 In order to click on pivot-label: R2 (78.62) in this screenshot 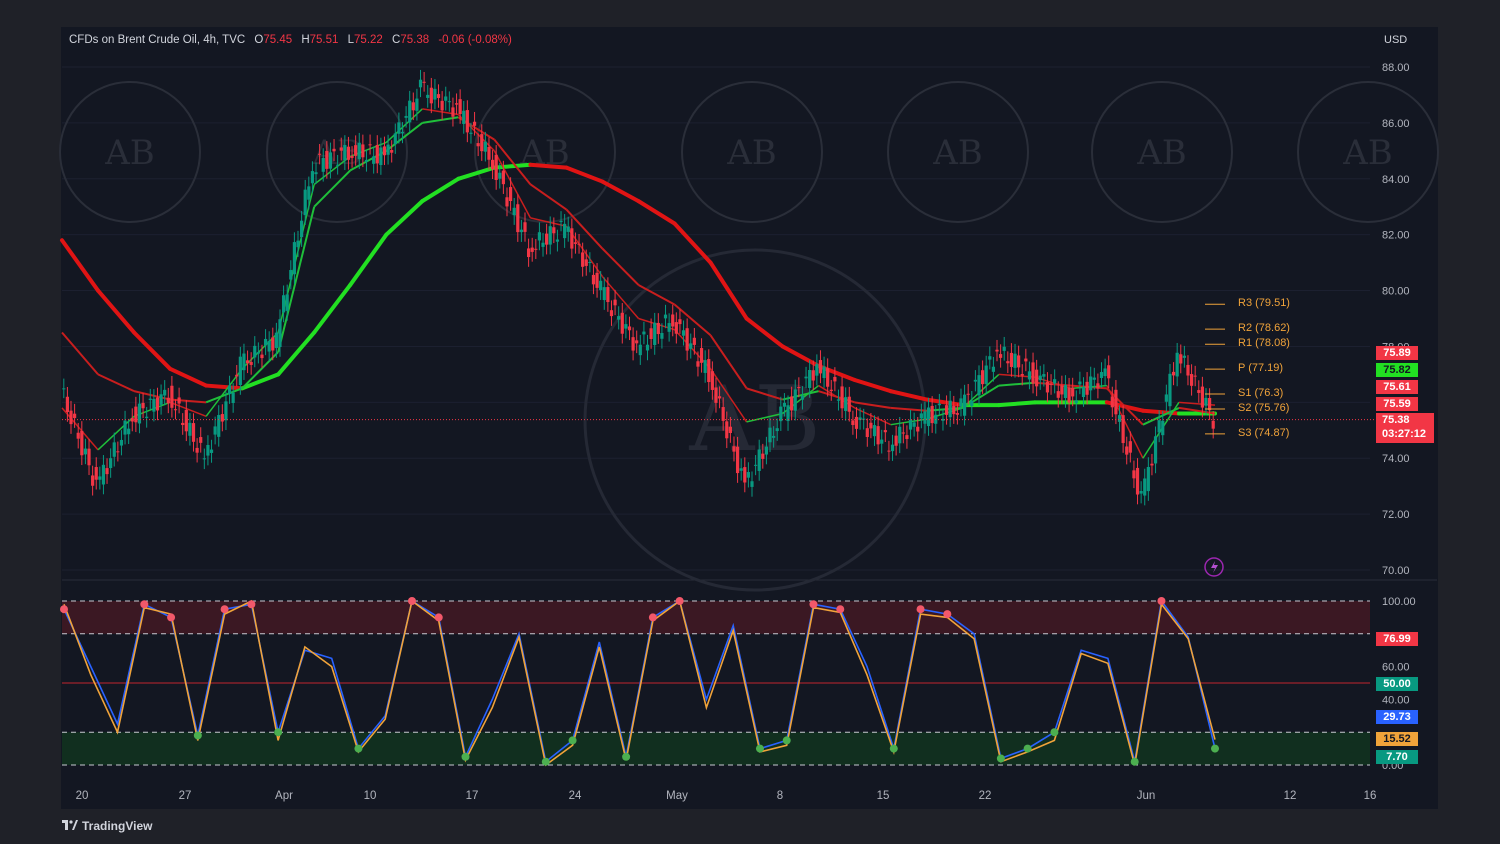, I will do `click(1264, 328)`.